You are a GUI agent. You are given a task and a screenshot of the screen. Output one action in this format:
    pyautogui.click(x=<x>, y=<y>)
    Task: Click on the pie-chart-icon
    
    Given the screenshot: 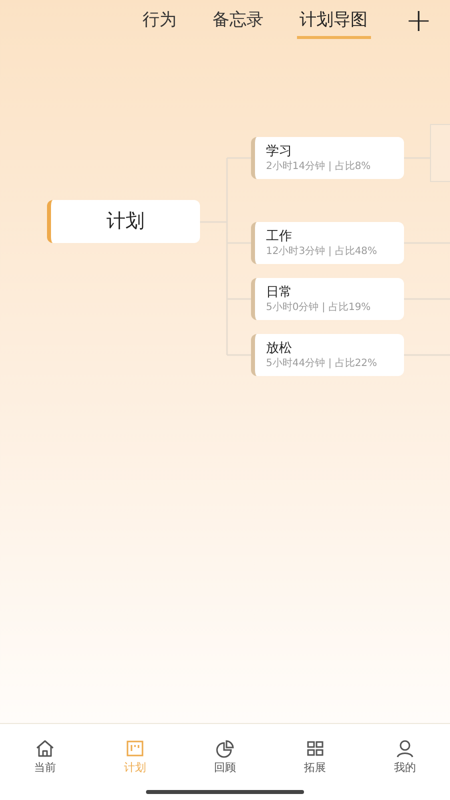 What is the action you would take?
    pyautogui.click(x=225, y=748)
    